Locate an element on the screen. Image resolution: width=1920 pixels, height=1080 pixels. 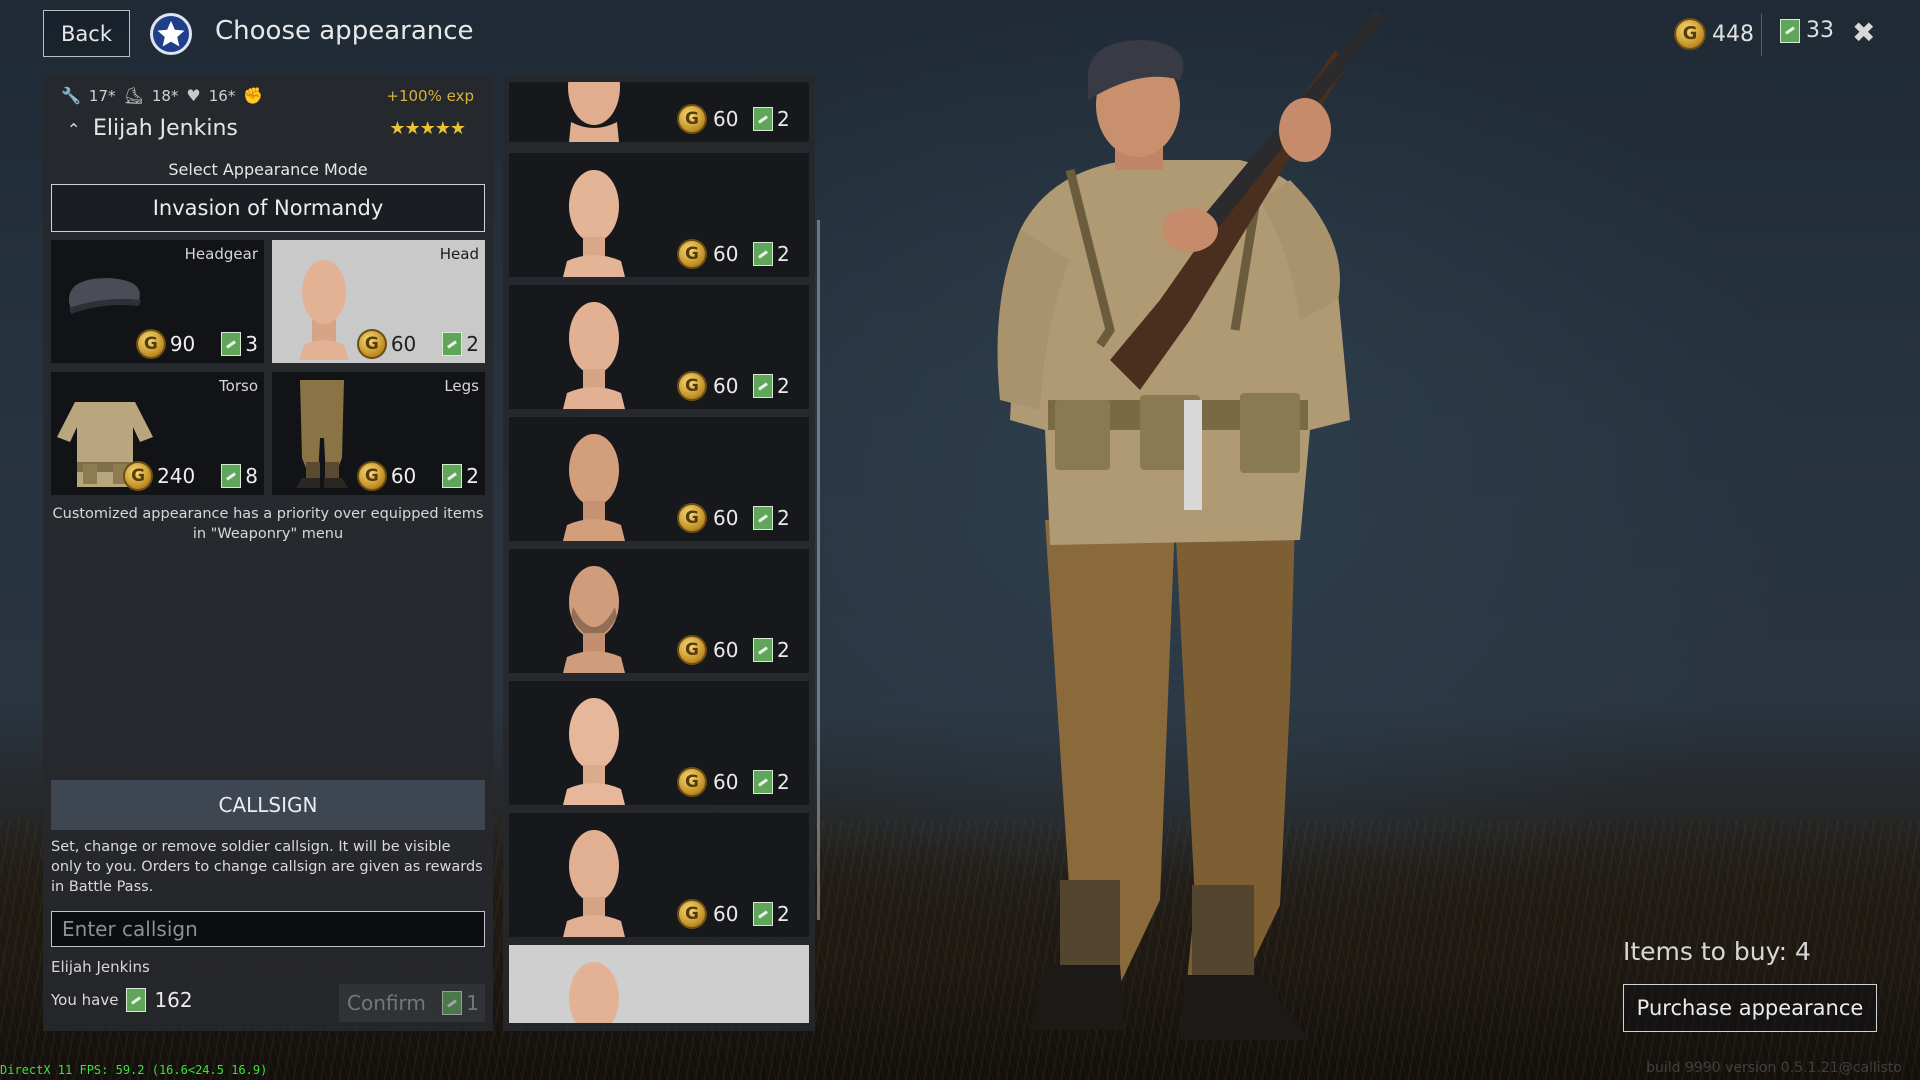
callsign-header: CALLSIGN is located at coordinates (268, 805).